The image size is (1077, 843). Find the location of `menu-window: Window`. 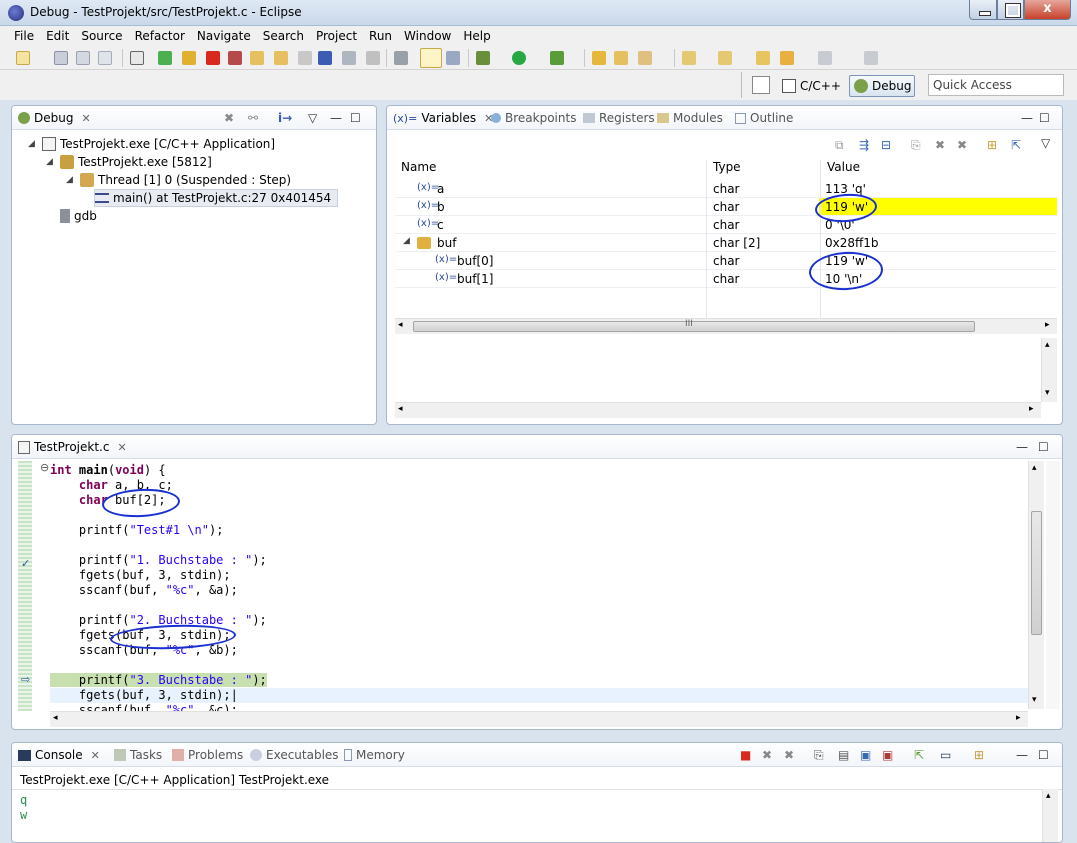

menu-window: Window is located at coordinates (427, 36).